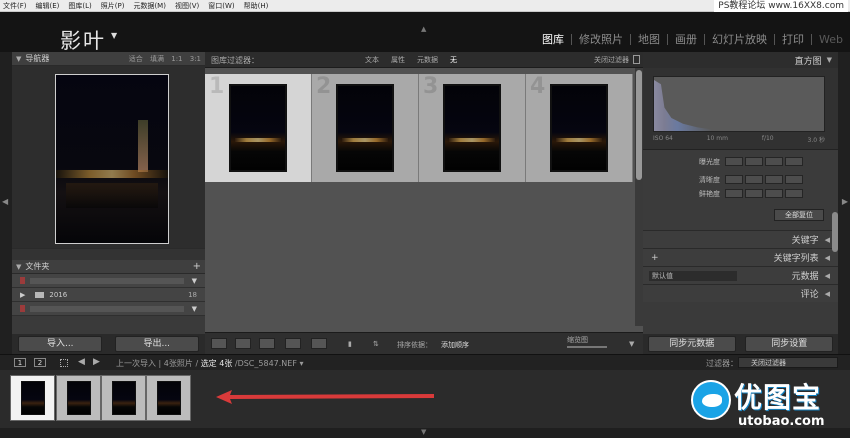 Image resolution: width=850 pixels, height=438 pixels. I want to click on thumbnail-size-slider, so click(587, 347).